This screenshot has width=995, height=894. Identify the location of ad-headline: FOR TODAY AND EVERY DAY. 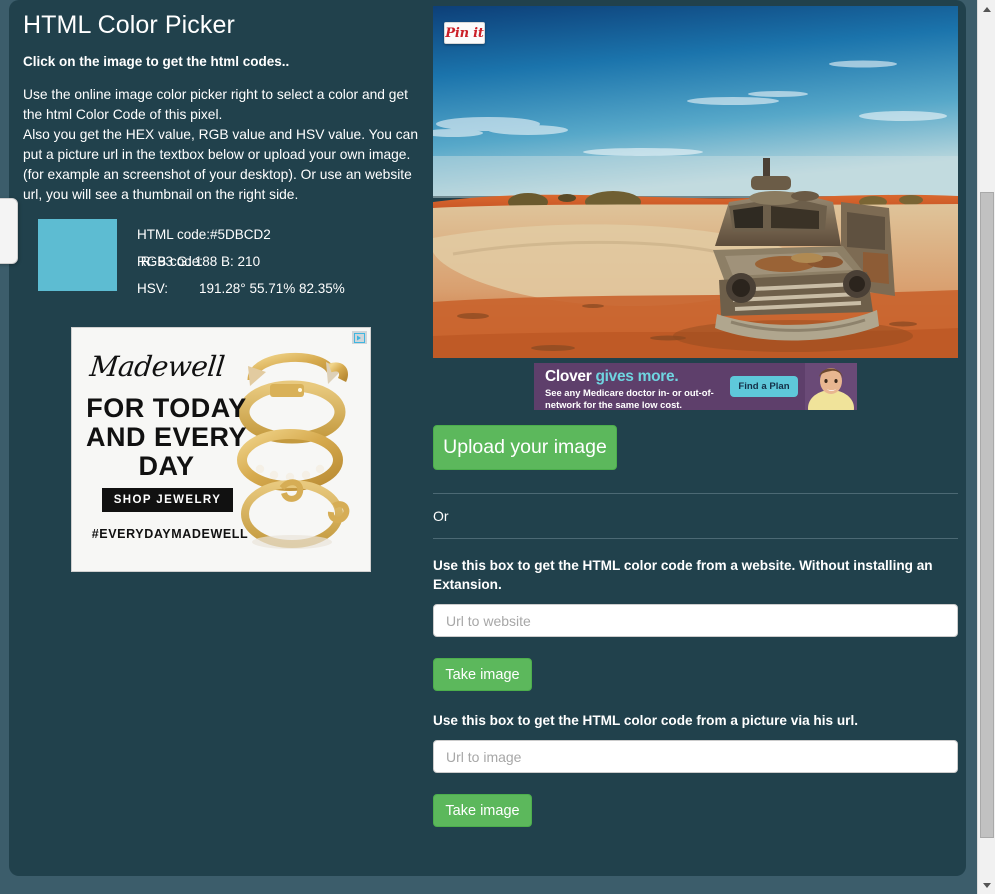
(166, 437).